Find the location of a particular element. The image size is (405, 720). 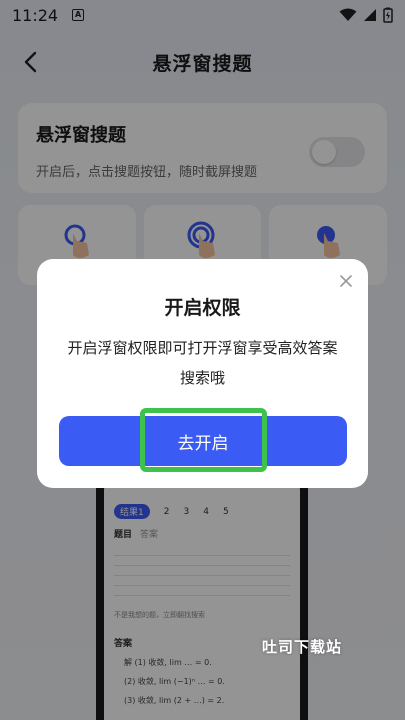

watermark: 吐司下载站 is located at coordinates (302, 647).